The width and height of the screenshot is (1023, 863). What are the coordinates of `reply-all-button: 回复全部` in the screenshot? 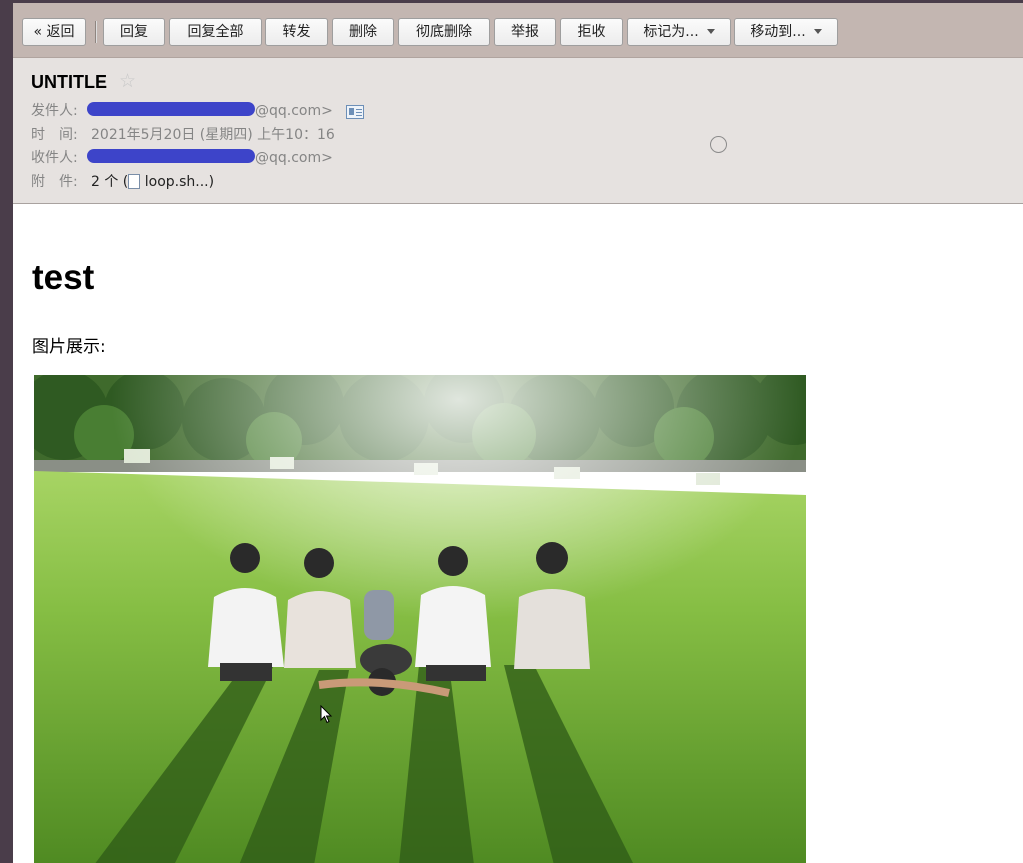 It's located at (215, 32).